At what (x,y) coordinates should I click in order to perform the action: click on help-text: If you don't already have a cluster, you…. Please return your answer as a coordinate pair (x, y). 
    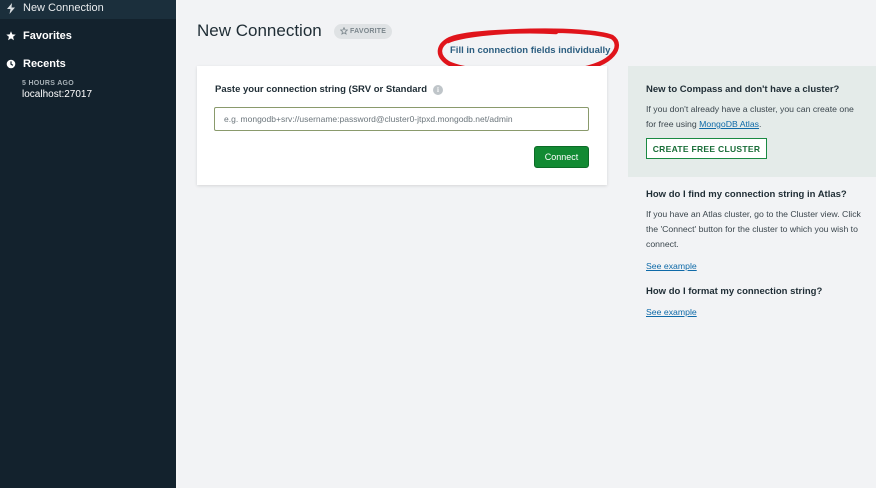
    Looking at the image, I should click on (753, 117).